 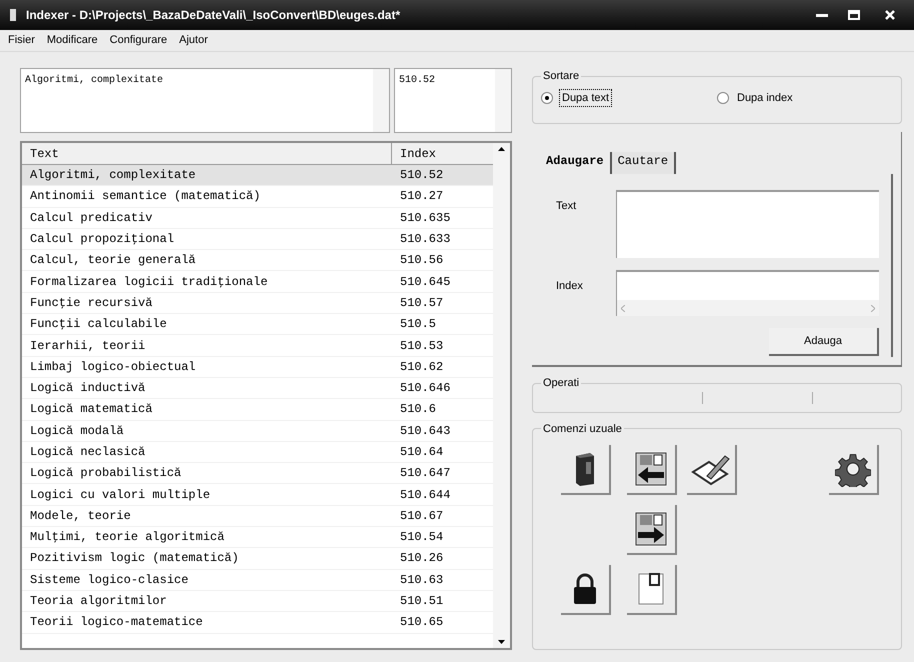 What do you see at coordinates (102, 239) in the screenshot?
I see `table-cell-text: Calcul propoziţional` at bounding box center [102, 239].